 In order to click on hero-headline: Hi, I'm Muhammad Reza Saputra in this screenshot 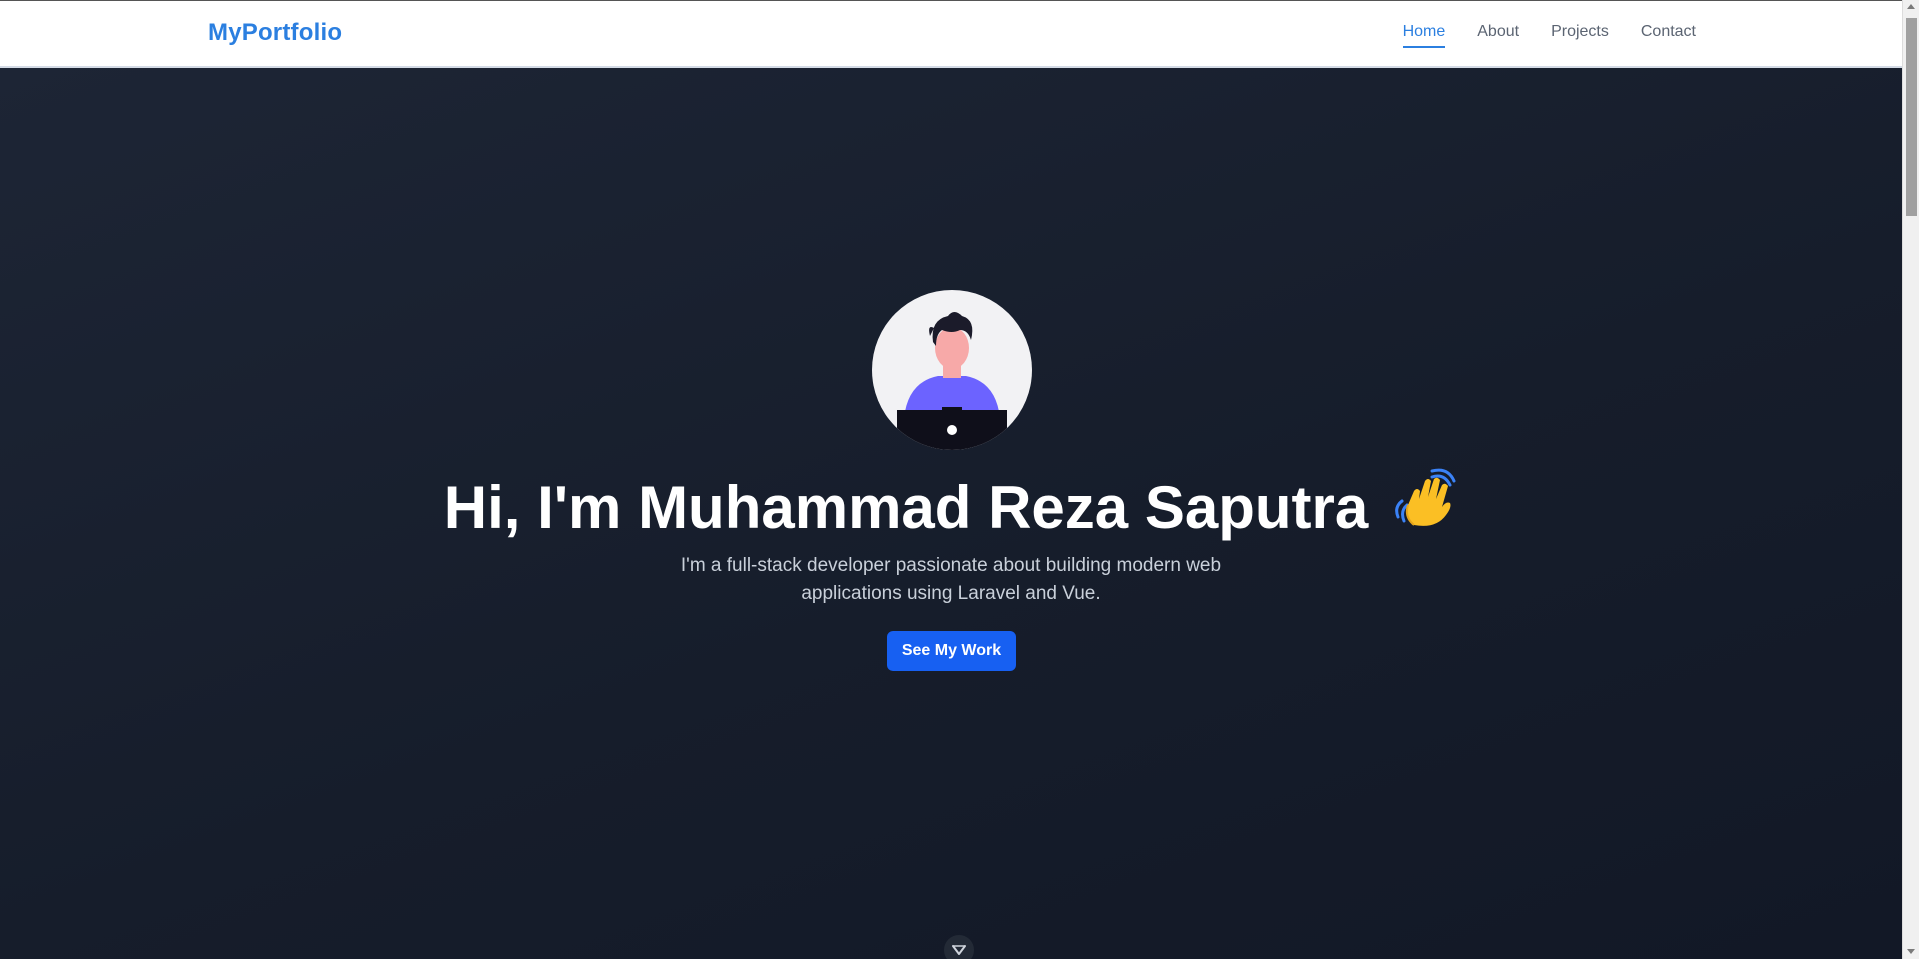, I will do `click(951, 509)`.